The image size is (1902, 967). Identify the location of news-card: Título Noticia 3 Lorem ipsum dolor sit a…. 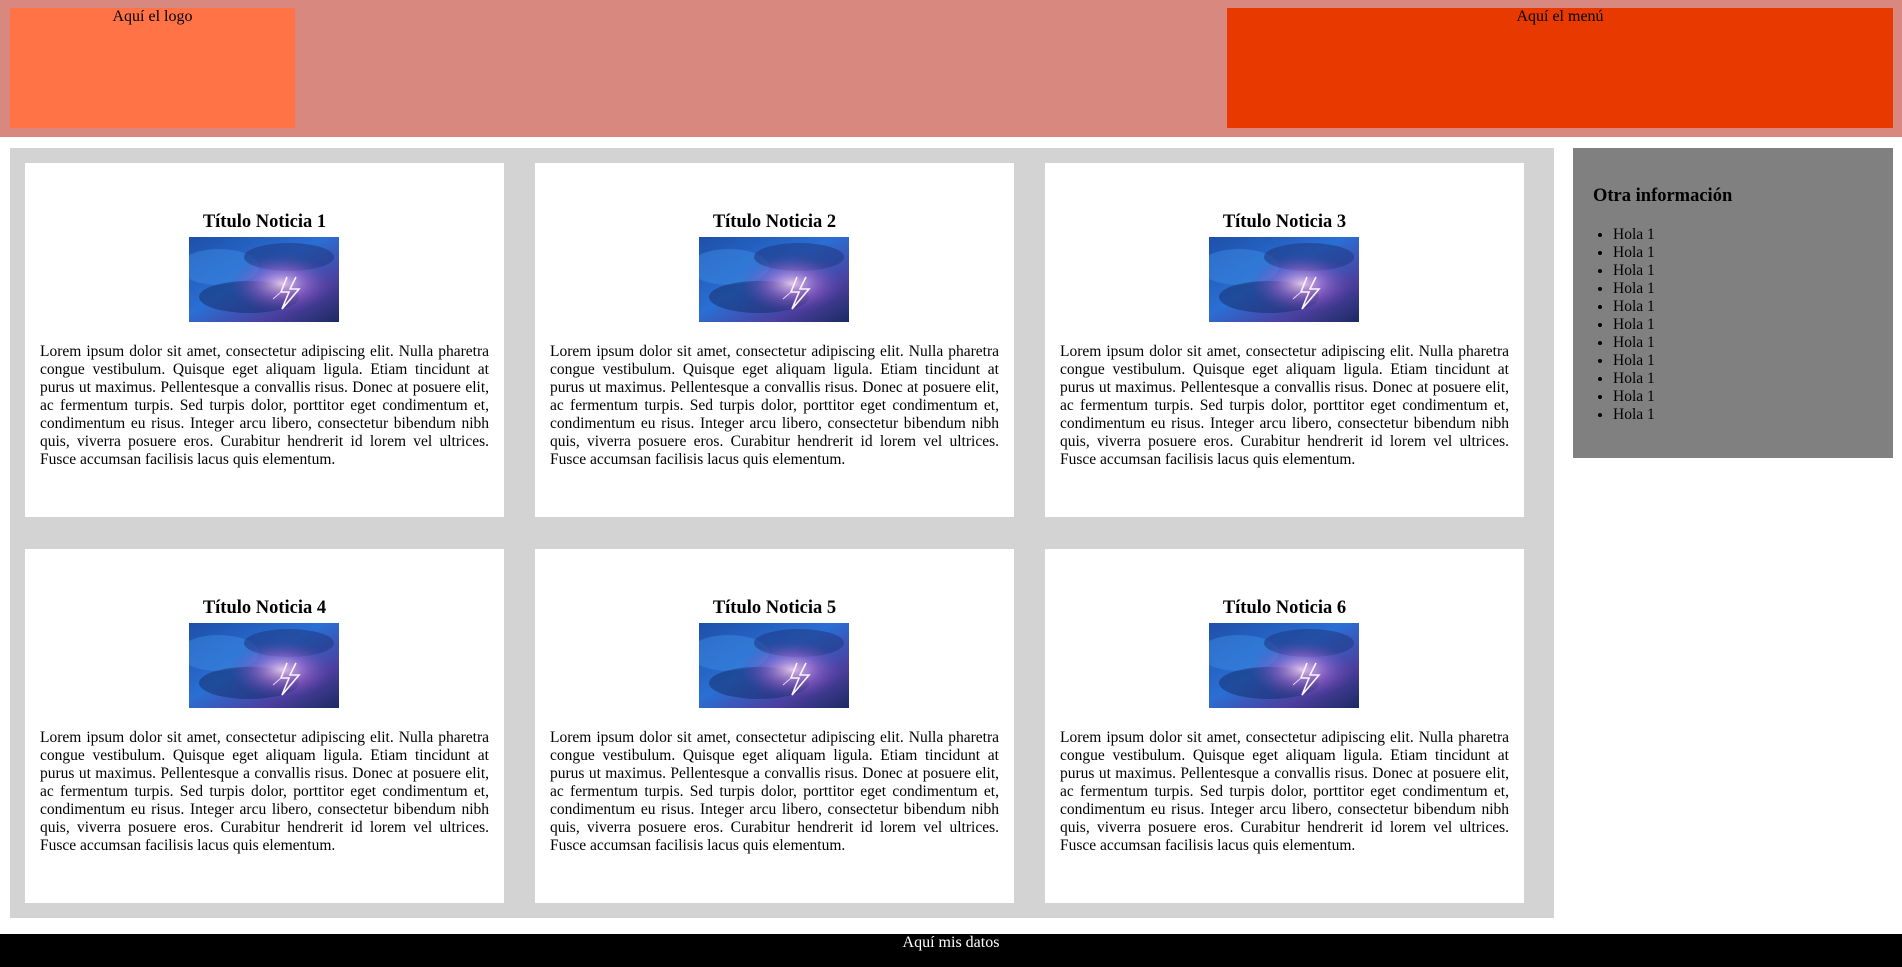
(1284, 340).